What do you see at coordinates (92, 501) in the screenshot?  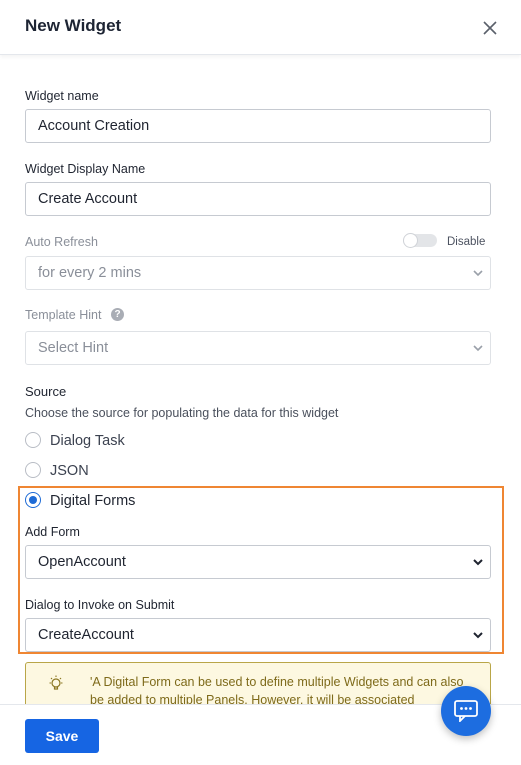 I see `radio-digital-forms-label: Digital Forms` at bounding box center [92, 501].